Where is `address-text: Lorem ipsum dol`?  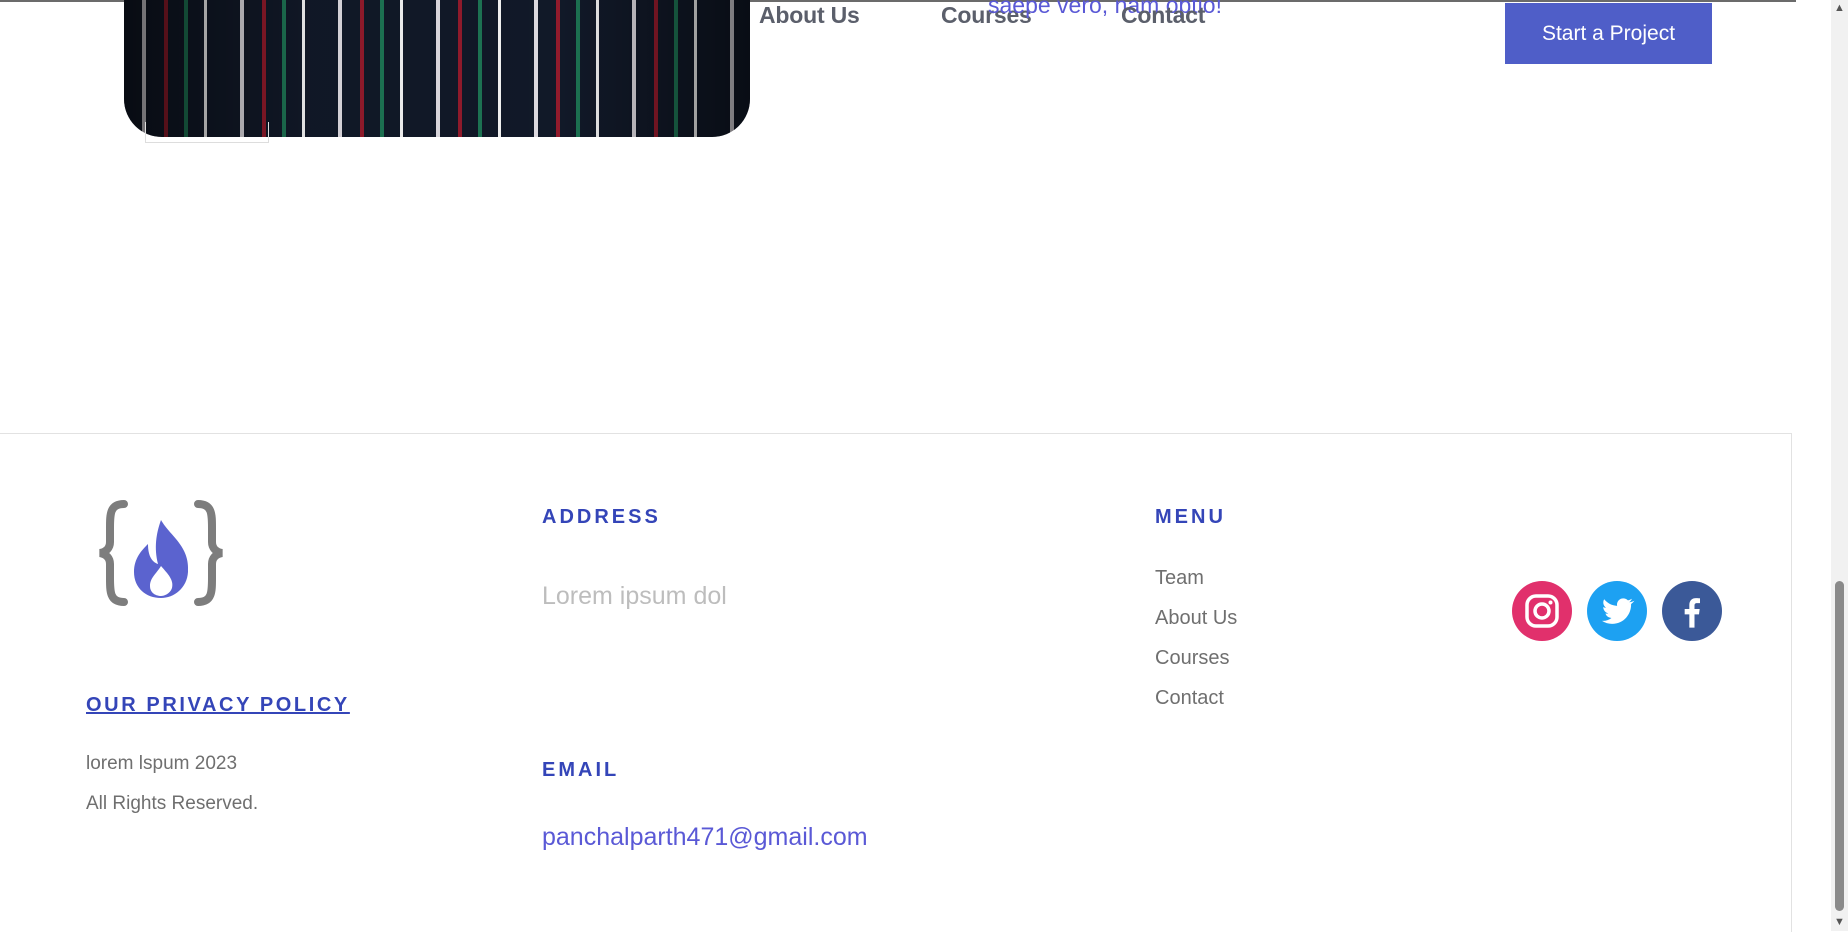
address-text: Lorem ipsum dol is located at coordinates (634, 596).